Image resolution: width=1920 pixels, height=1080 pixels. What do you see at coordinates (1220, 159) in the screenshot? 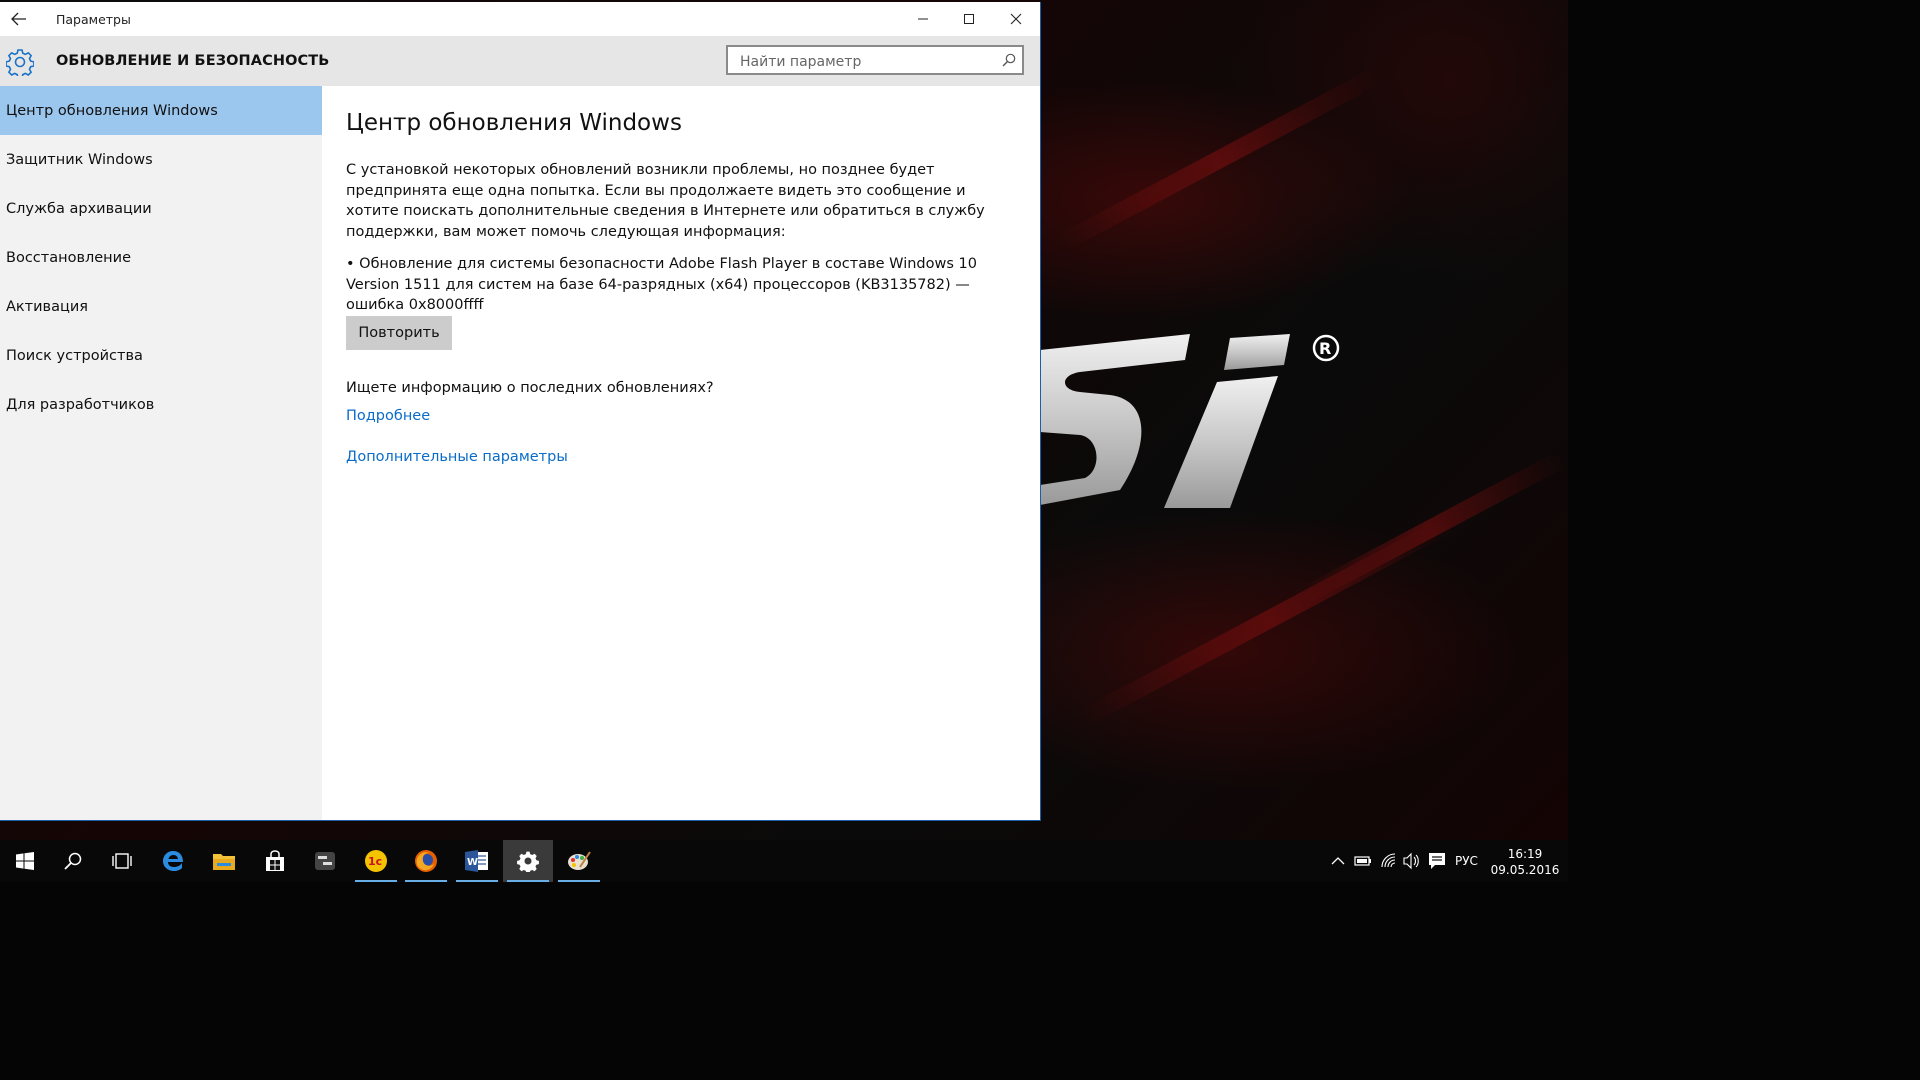
I see `wallpaper-streak` at bounding box center [1220, 159].